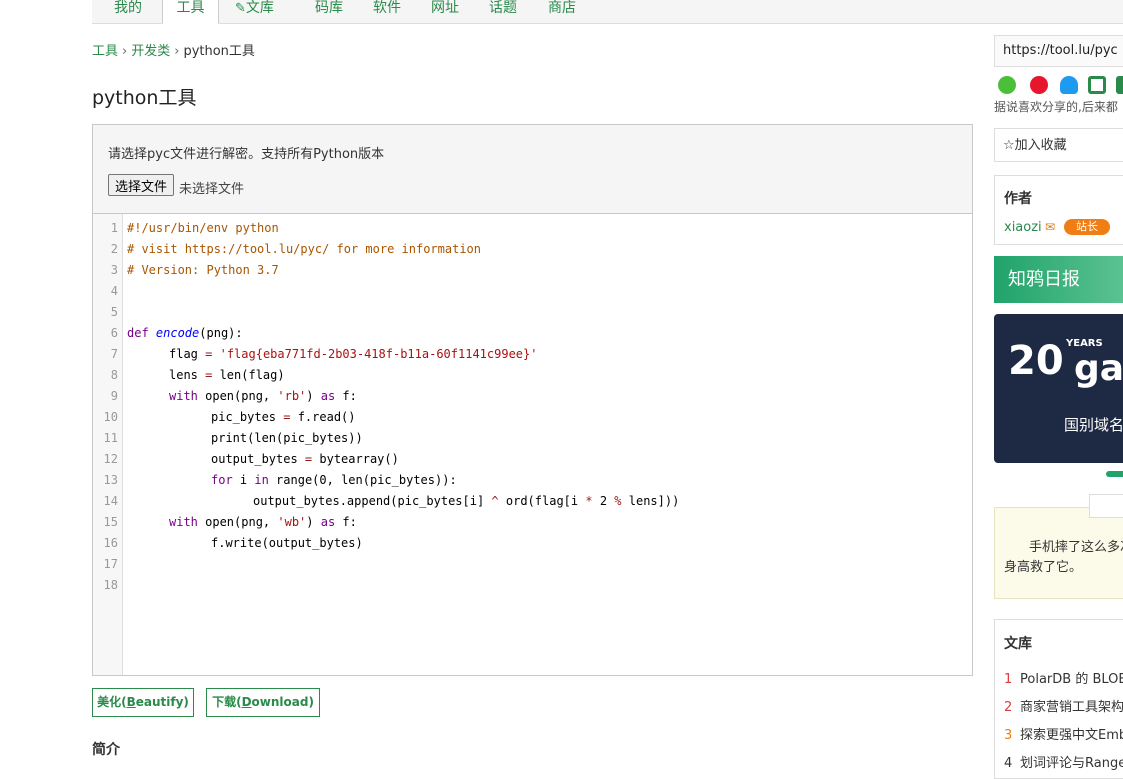 The image size is (1123, 779). What do you see at coordinates (144, 98) in the screenshot?
I see `page-title: python工具` at bounding box center [144, 98].